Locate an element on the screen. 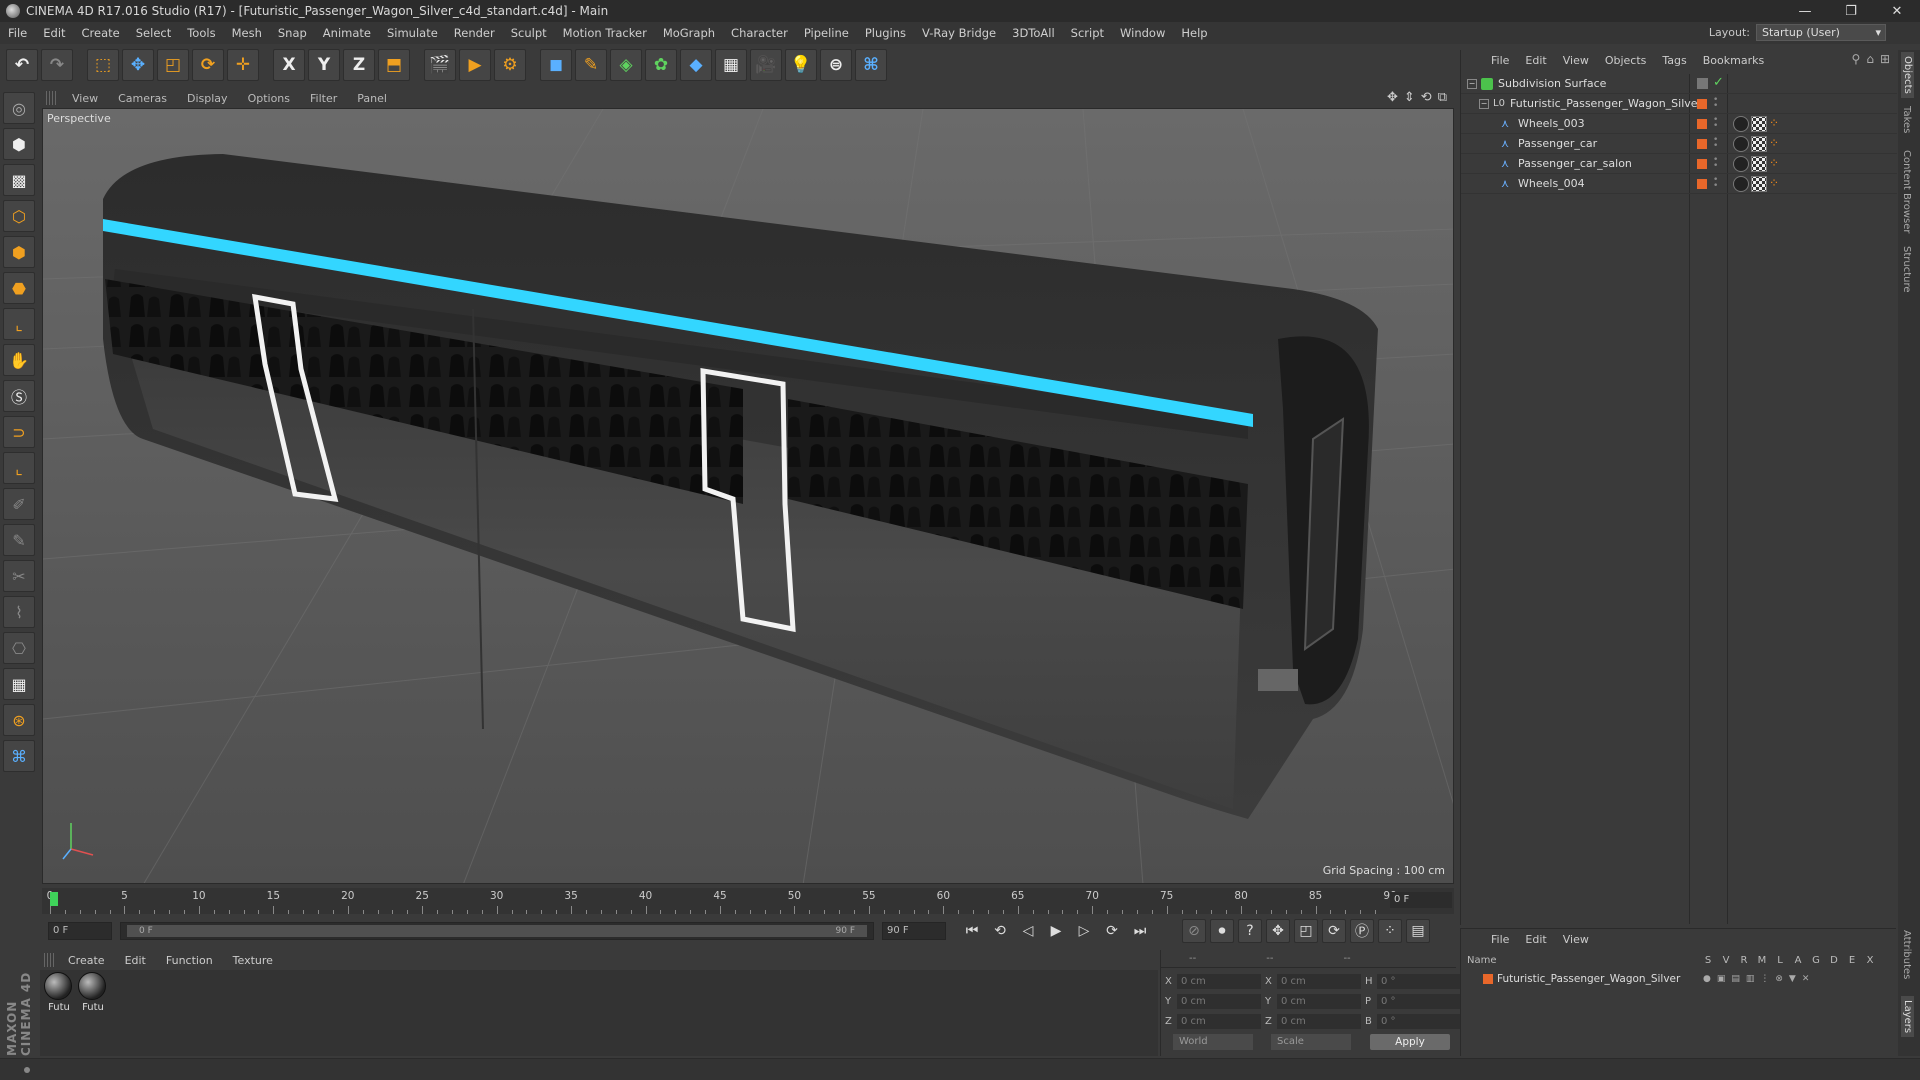 The width and height of the screenshot is (1920, 1080). menu-script: Script is located at coordinates (1087, 33).